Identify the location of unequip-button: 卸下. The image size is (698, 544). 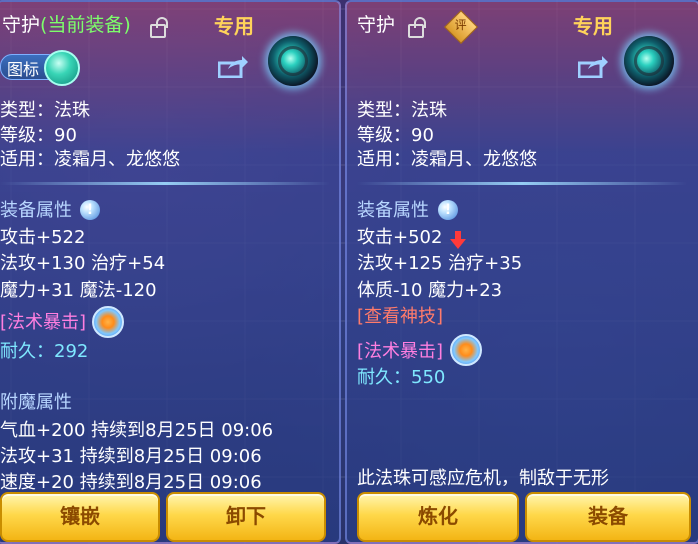
(246, 517).